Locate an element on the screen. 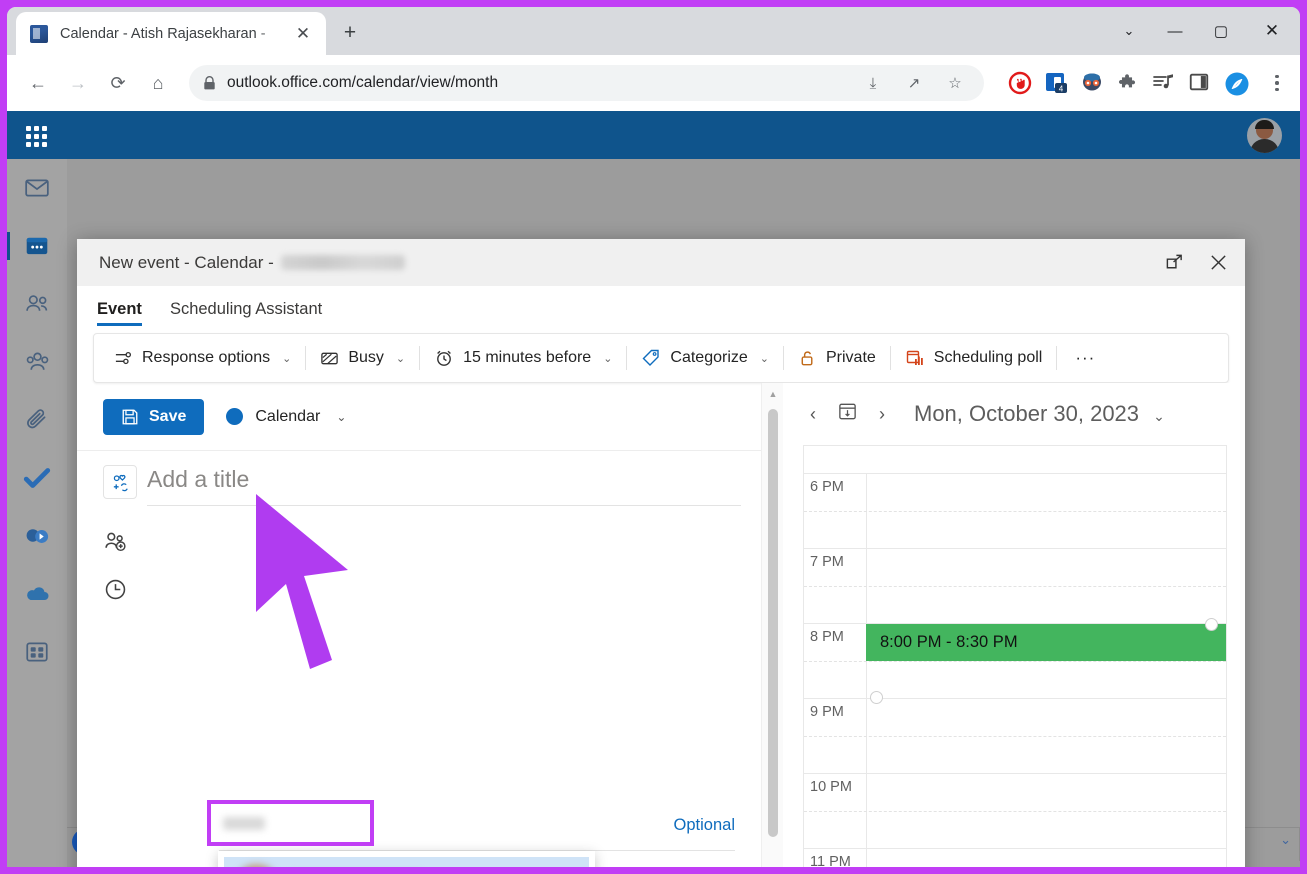 The image size is (1307, 874). side-panel-icon is located at coordinates (1200, 83).